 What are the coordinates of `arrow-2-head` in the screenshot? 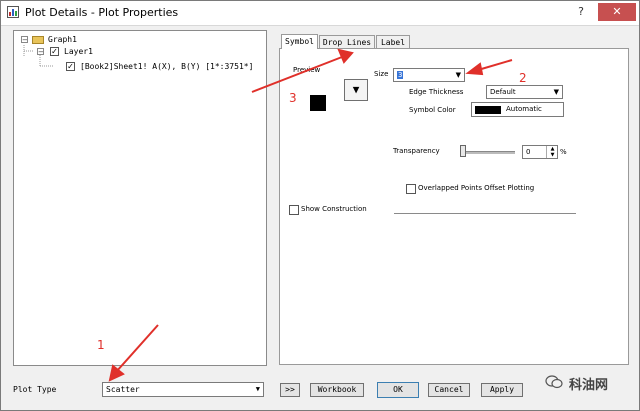 It's located at (474, 69).